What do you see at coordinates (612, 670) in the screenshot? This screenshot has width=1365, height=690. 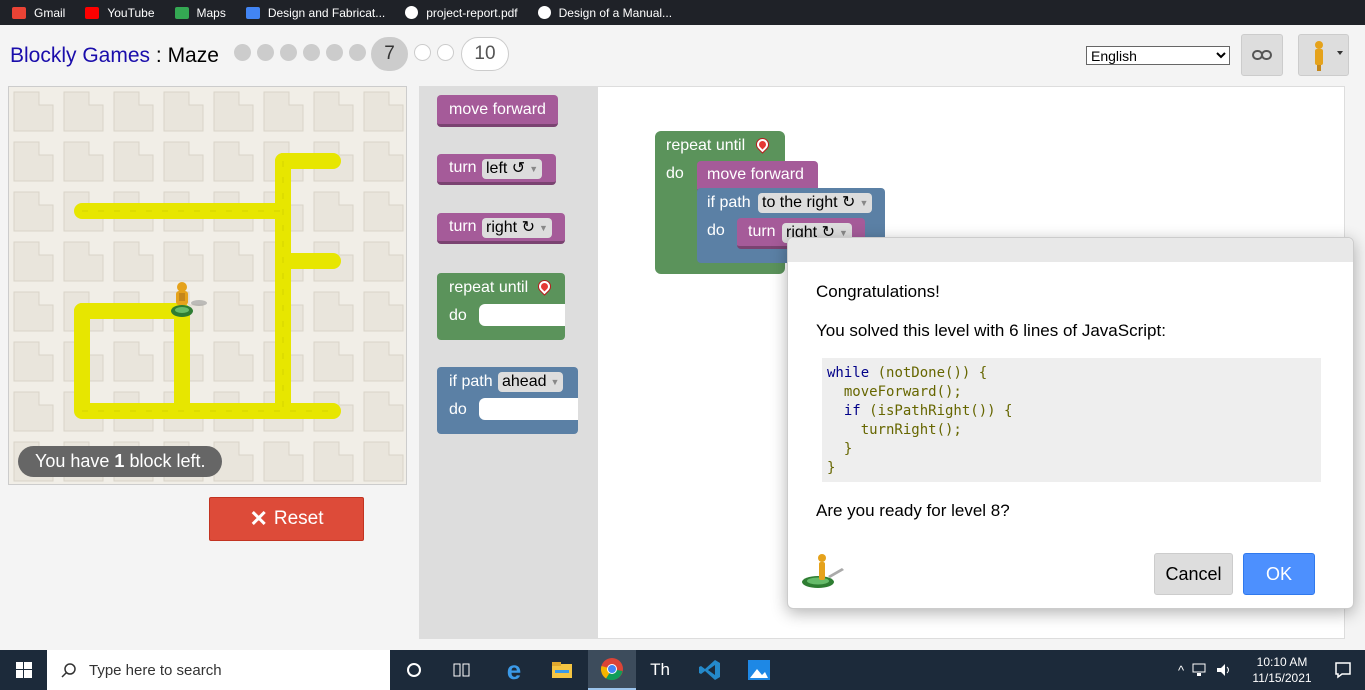 I see `chrome-button` at bounding box center [612, 670].